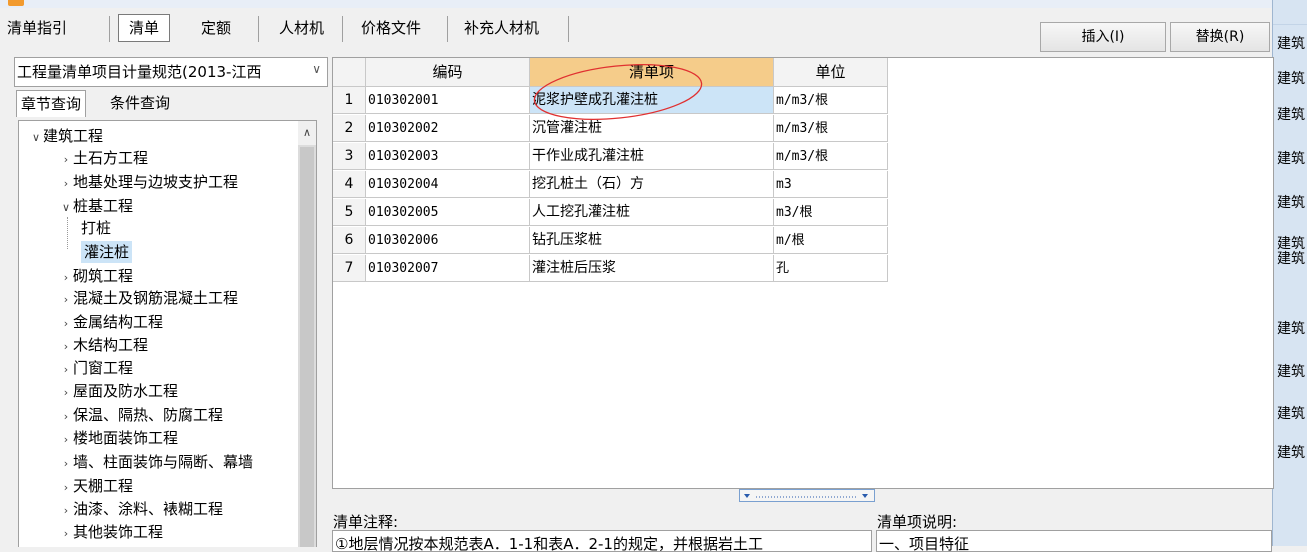 This screenshot has width=1307, height=552. I want to click on splitter-handle-icon, so click(806, 496).